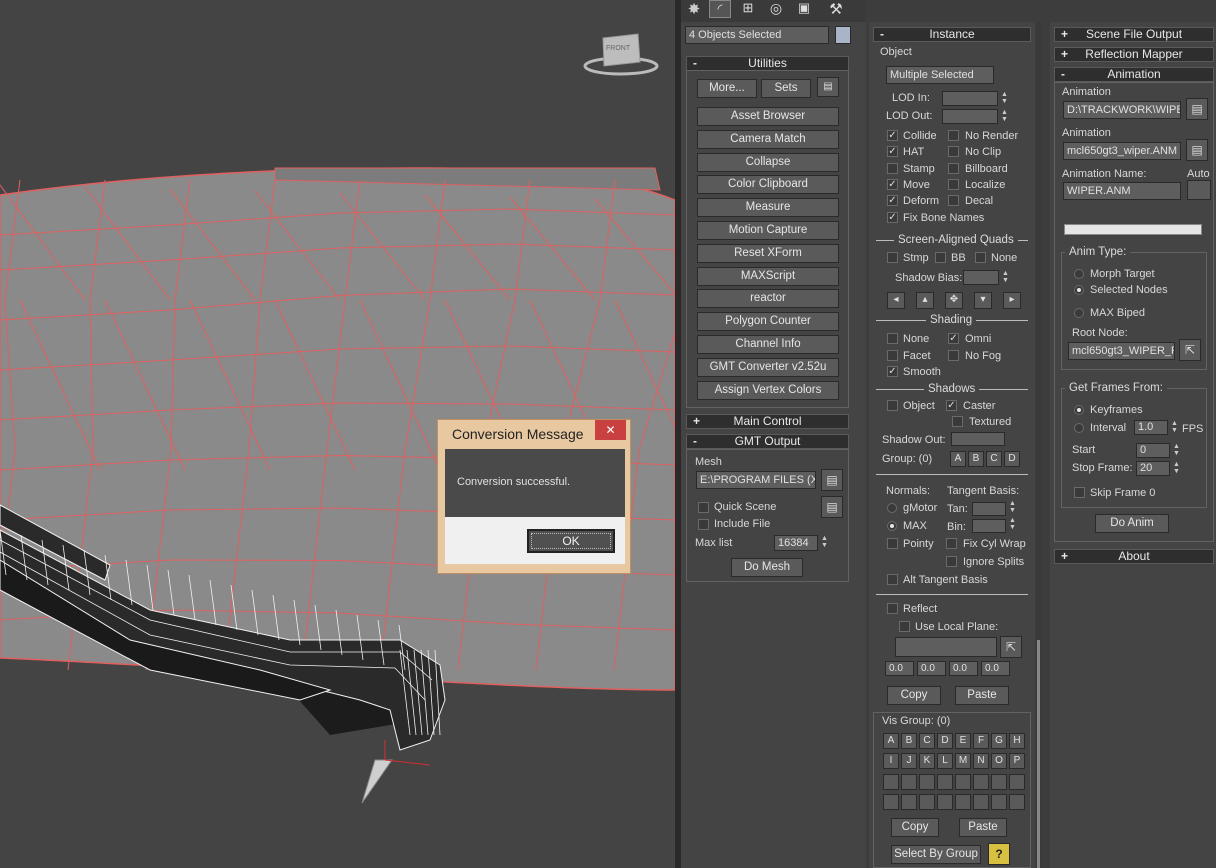 This screenshot has height=868, width=1216. Describe the element at coordinates (767, 567) in the screenshot. I see `do-mesh-button: Do Mesh` at that location.